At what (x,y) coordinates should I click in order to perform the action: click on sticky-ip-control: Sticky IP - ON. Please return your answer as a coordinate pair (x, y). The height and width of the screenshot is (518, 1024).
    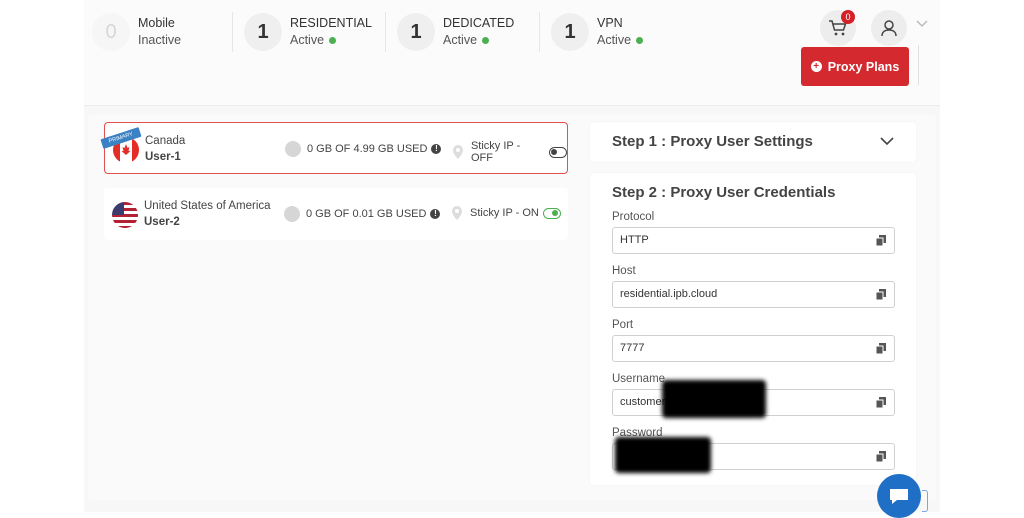
    Looking at the image, I should click on (505, 213).